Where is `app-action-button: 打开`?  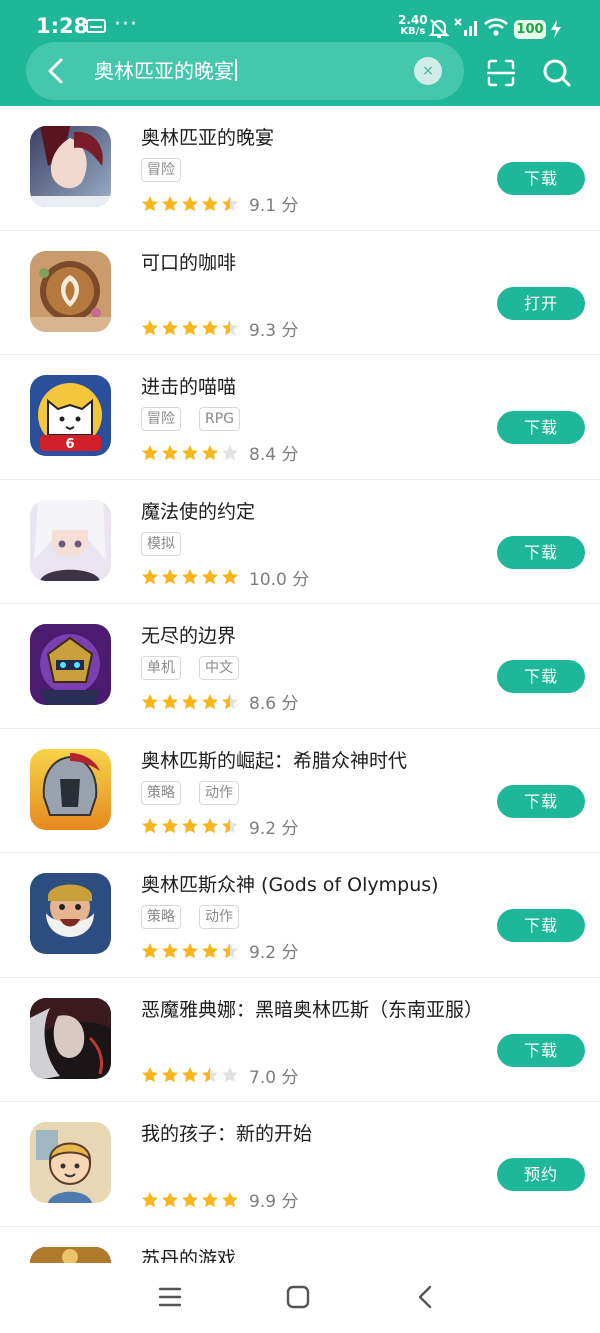
app-action-button: 打开 is located at coordinates (541, 303).